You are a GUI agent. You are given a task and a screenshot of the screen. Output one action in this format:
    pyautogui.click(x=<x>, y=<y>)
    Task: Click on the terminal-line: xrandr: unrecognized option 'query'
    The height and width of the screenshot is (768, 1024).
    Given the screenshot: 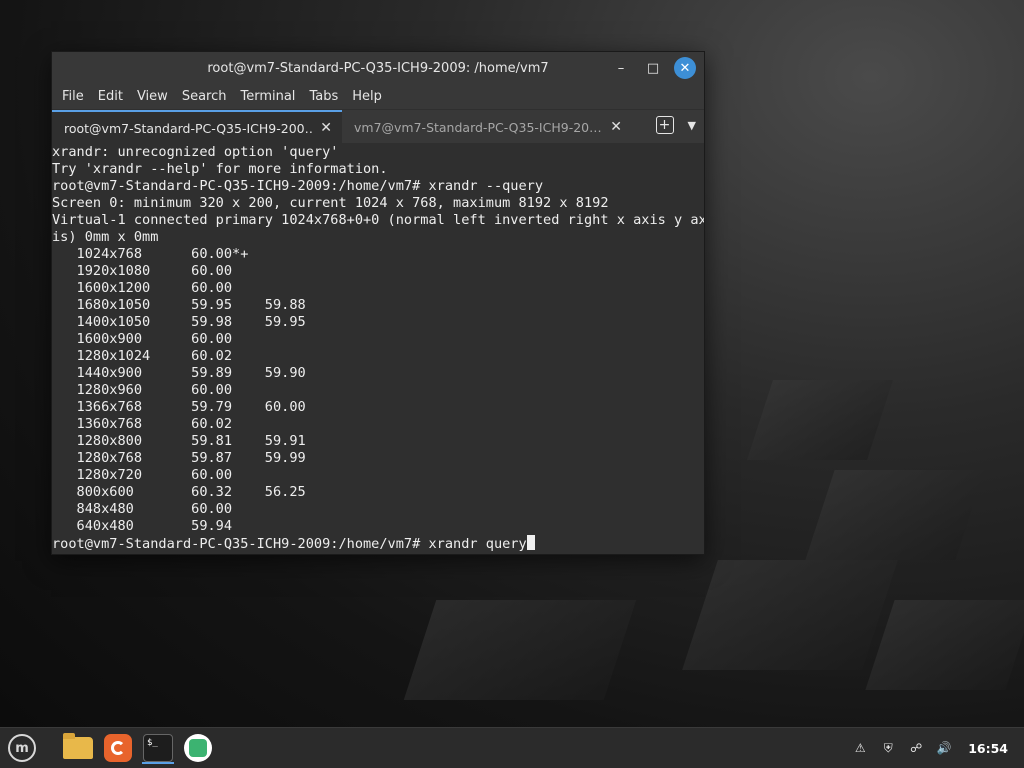 What is the action you would take?
    pyautogui.click(x=195, y=152)
    